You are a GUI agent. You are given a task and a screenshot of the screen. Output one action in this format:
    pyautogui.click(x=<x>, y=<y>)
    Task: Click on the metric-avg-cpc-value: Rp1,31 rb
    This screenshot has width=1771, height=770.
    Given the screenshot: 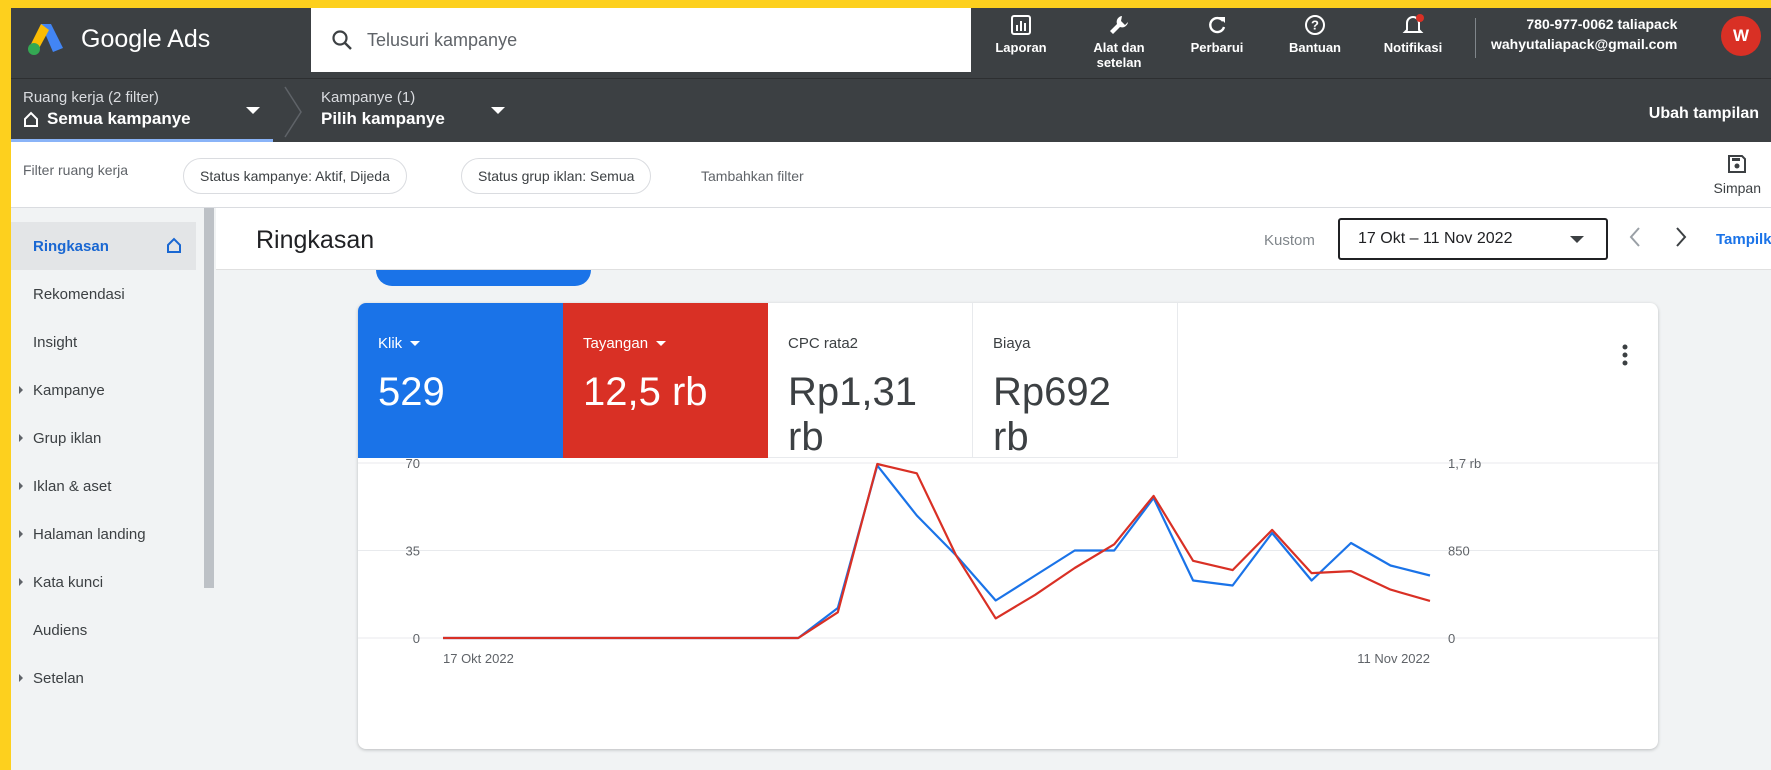 What is the action you would take?
    pyautogui.click(x=852, y=414)
    